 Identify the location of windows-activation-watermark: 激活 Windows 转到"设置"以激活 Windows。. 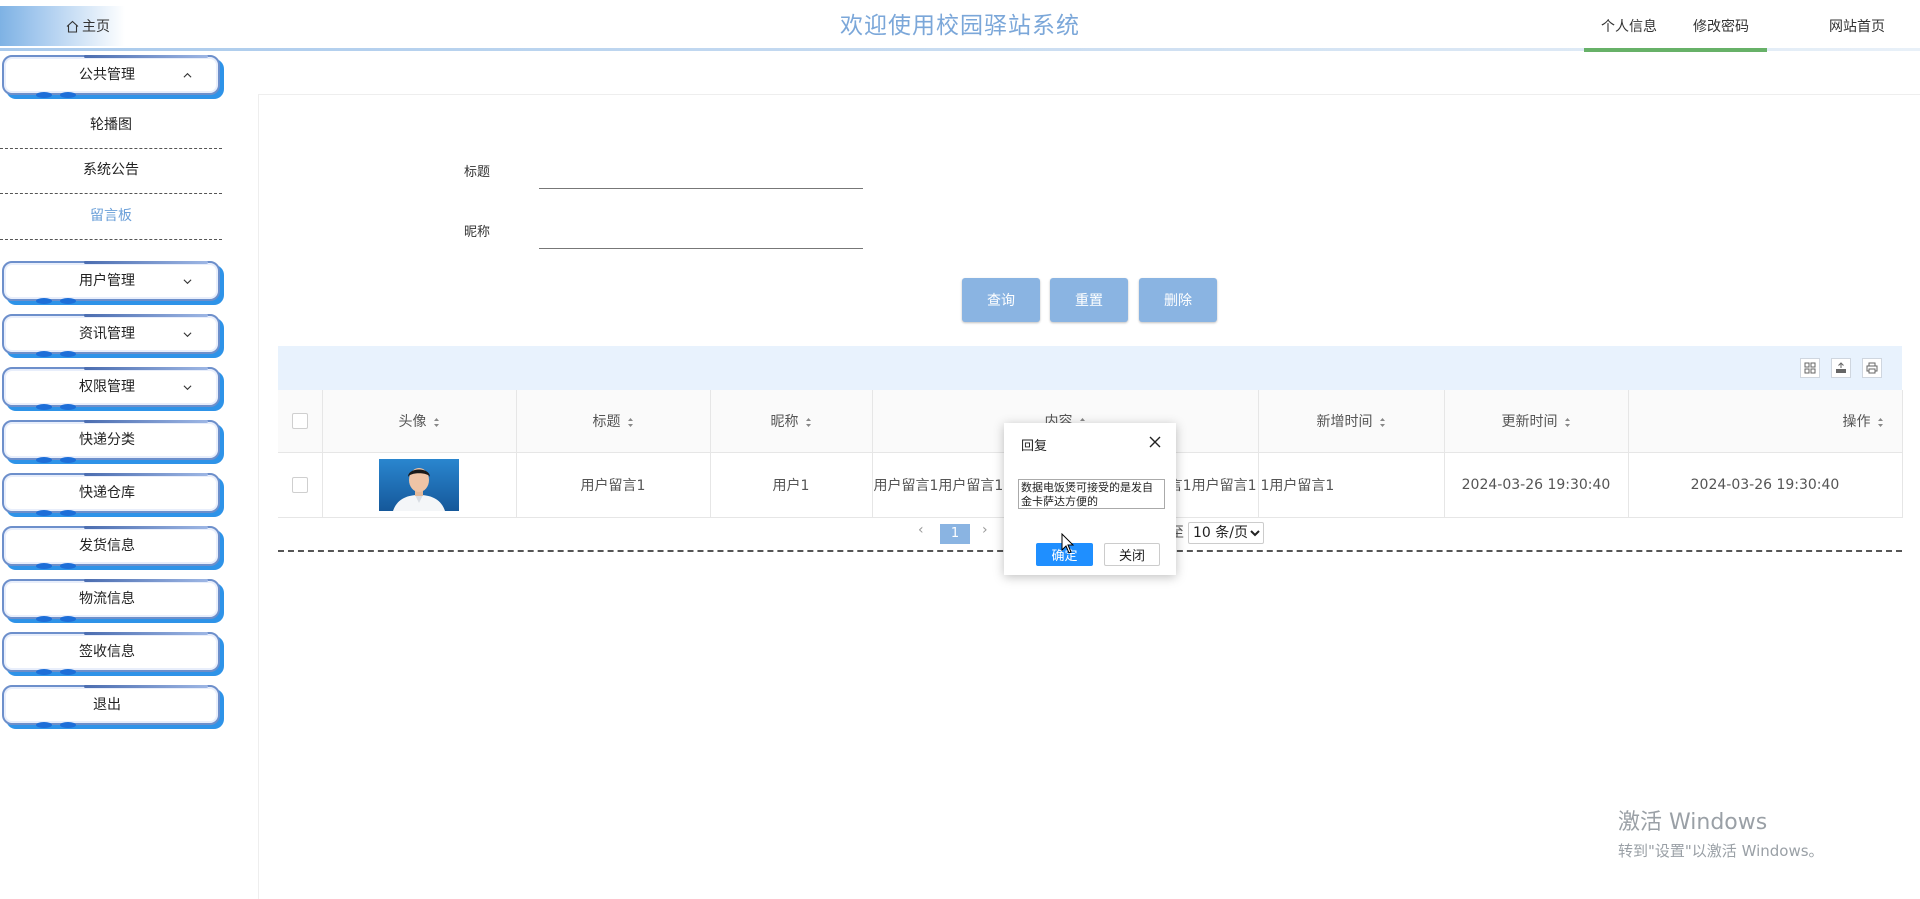
(1721, 832).